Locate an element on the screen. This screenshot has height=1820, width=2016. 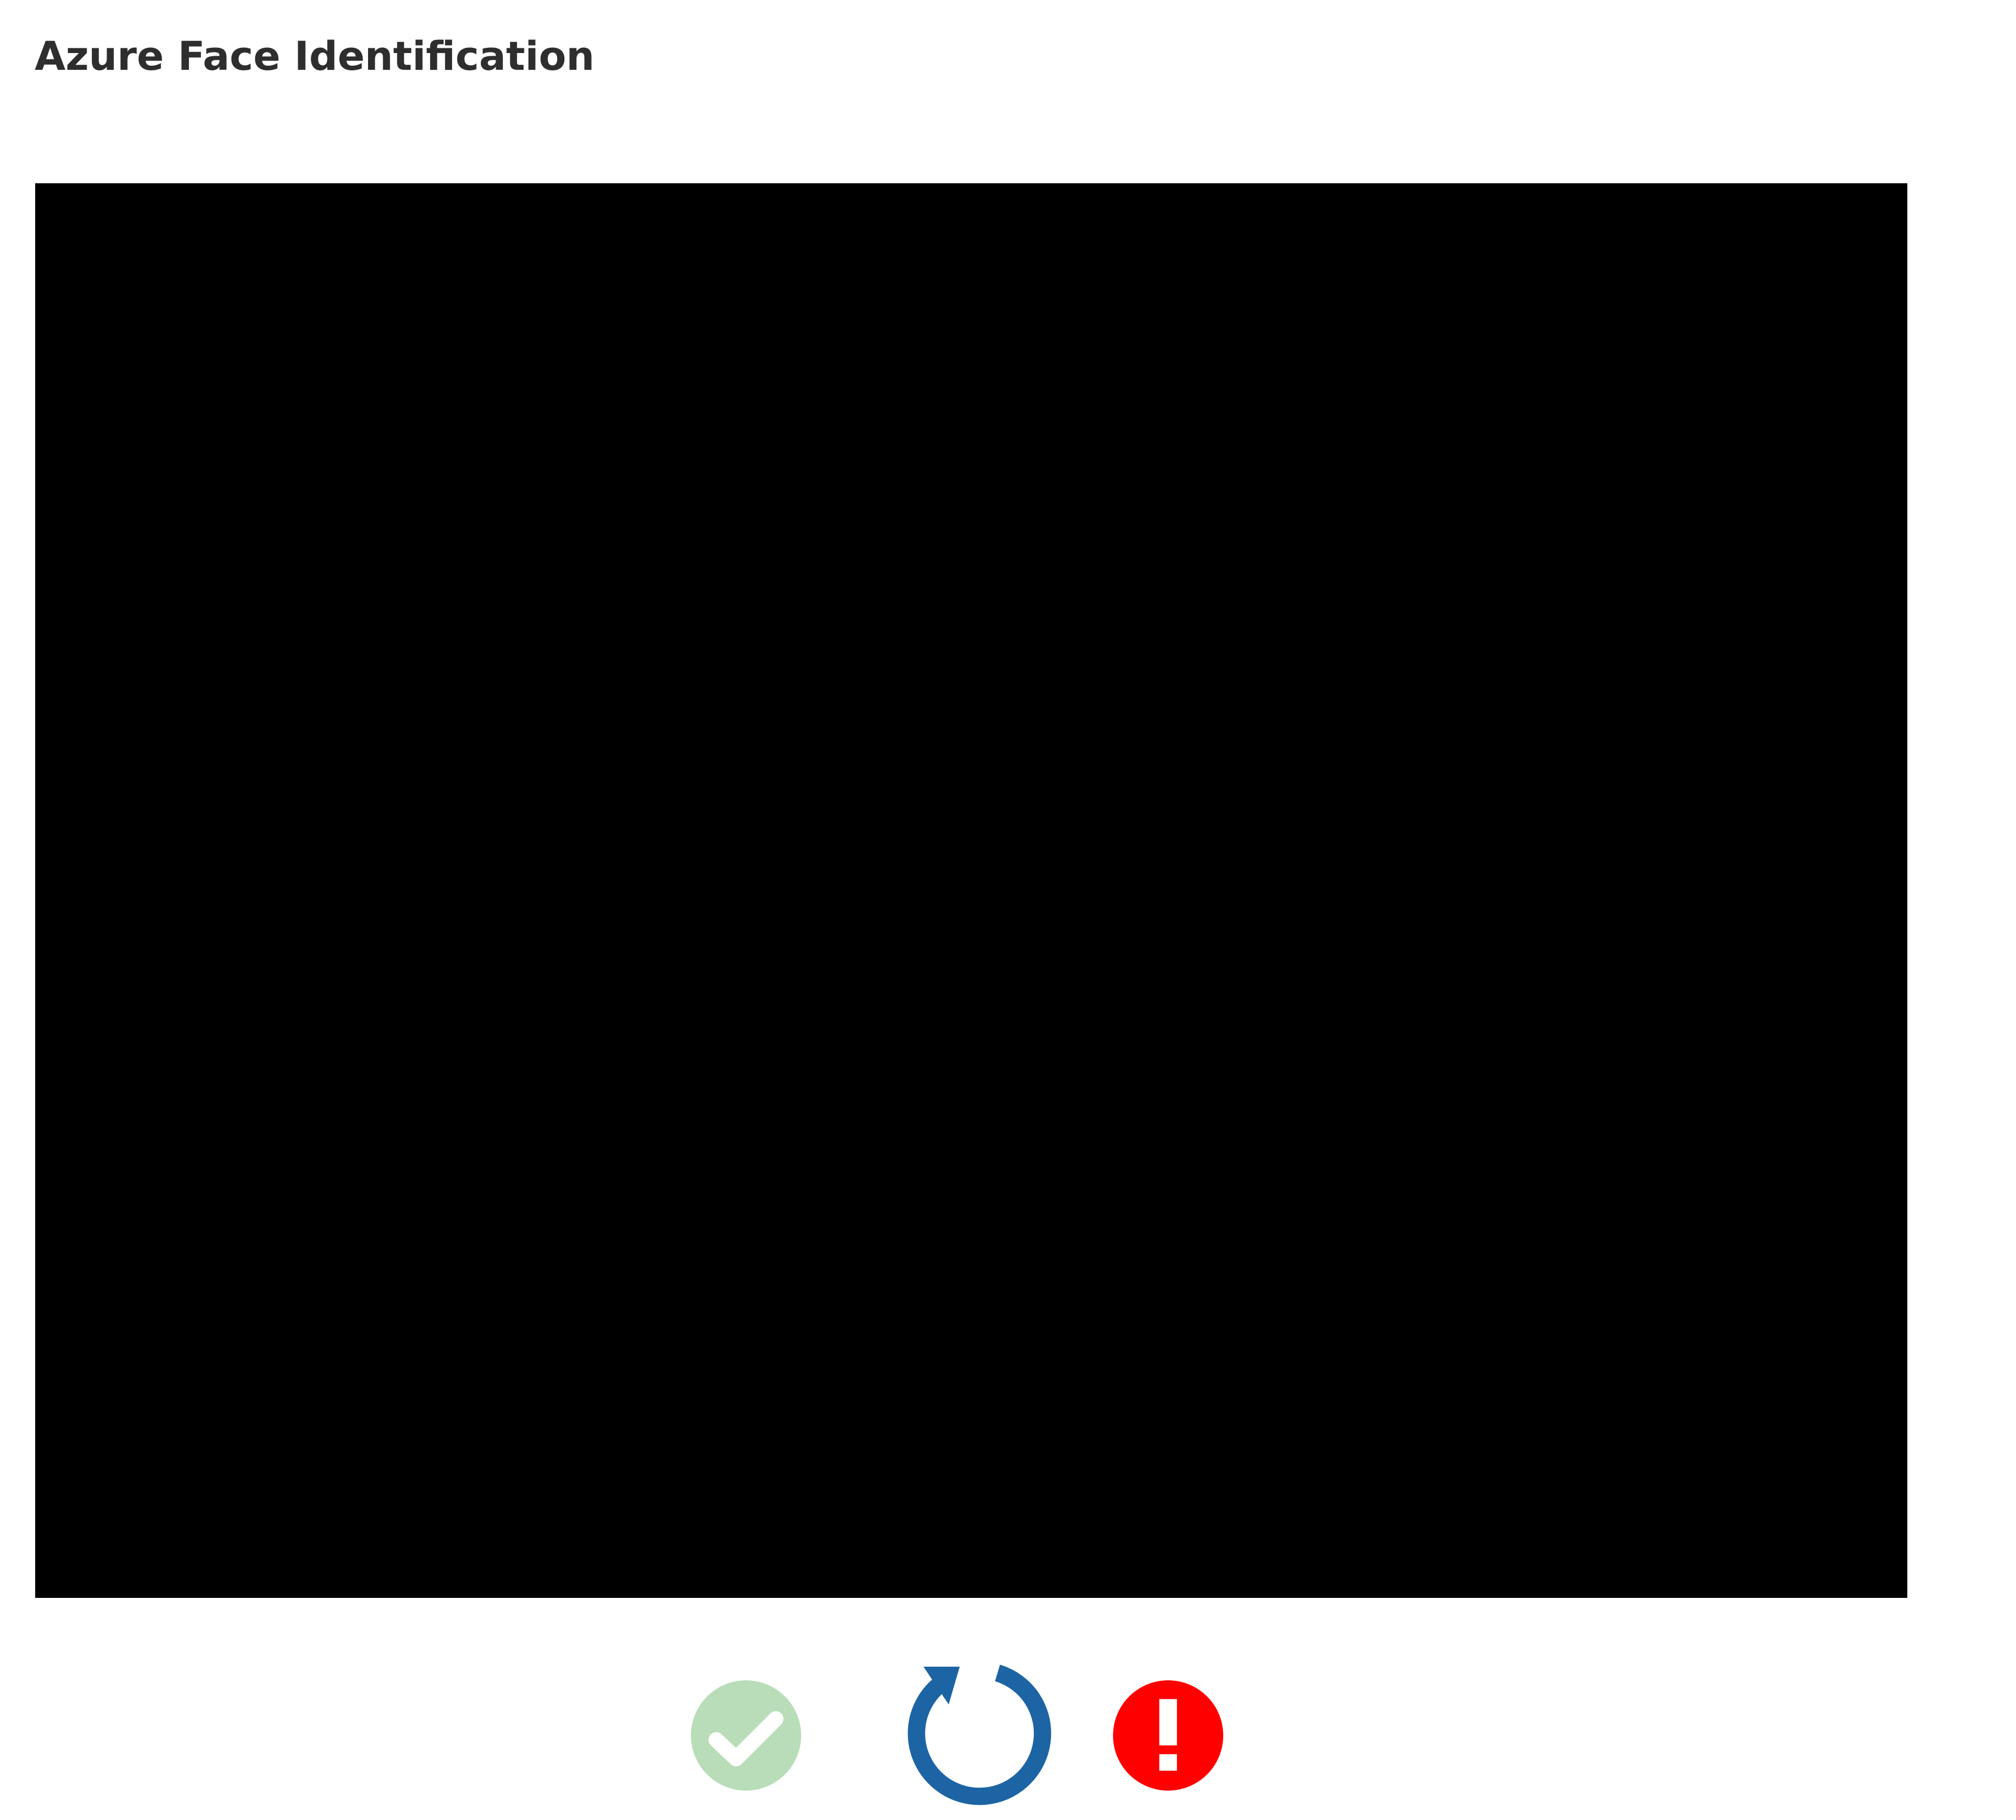
exclamation-circle-icon is located at coordinates (1168, 1735).